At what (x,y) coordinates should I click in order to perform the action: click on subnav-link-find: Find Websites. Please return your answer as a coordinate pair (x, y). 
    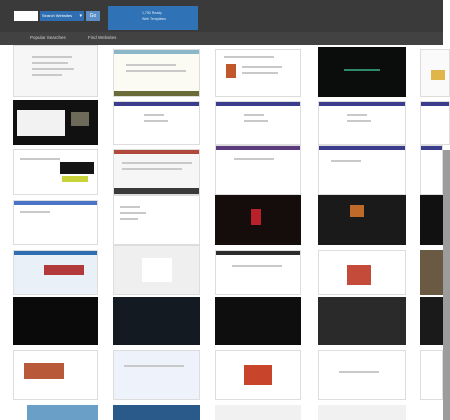
    Looking at the image, I should click on (102, 37).